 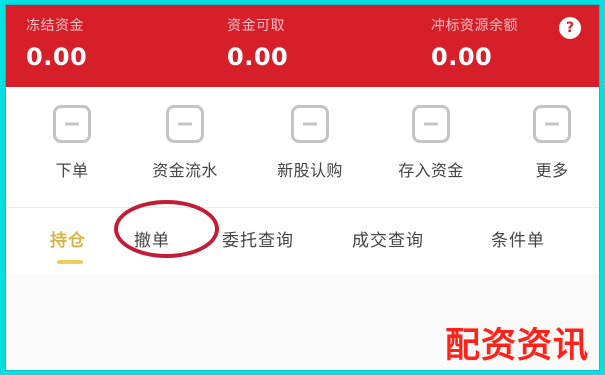 I want to click on stat-label-frozen: 冻结资金, so click(x=55, y=26).